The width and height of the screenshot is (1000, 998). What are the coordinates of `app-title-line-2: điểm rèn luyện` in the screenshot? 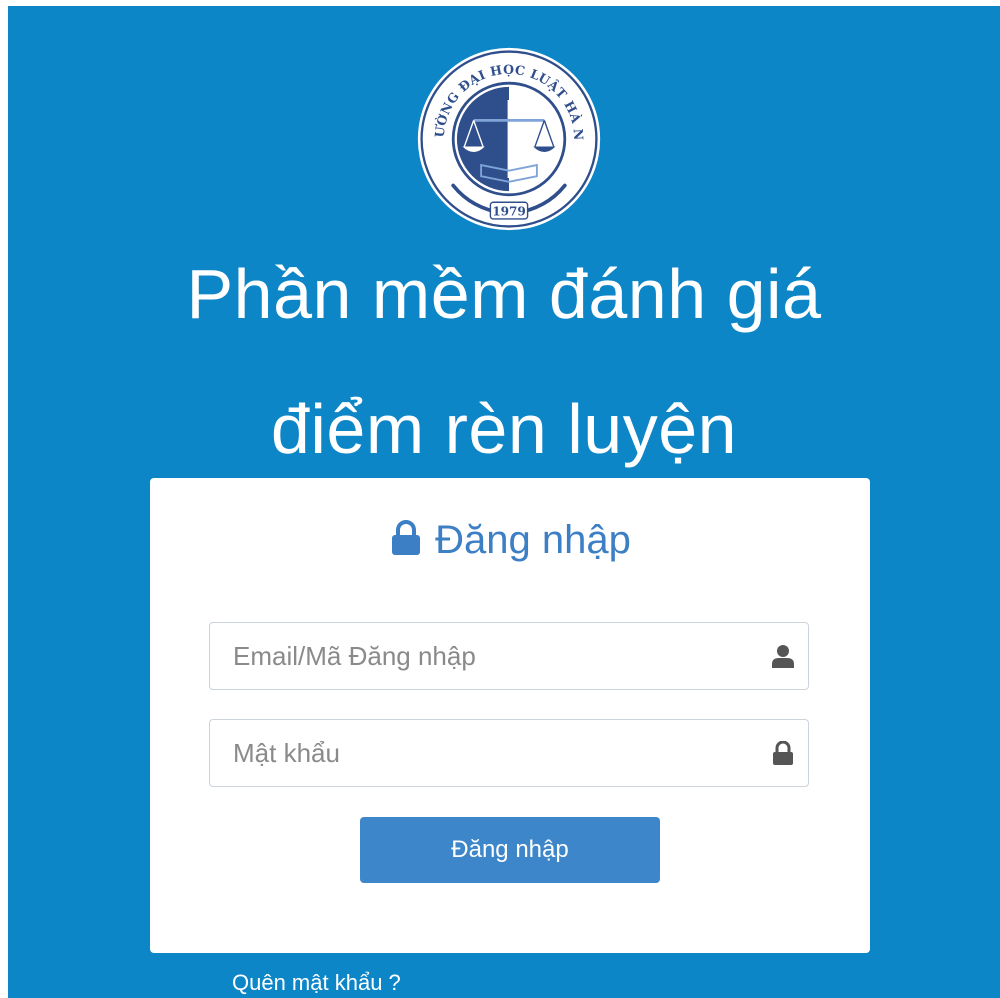 It's located at (504, 429).